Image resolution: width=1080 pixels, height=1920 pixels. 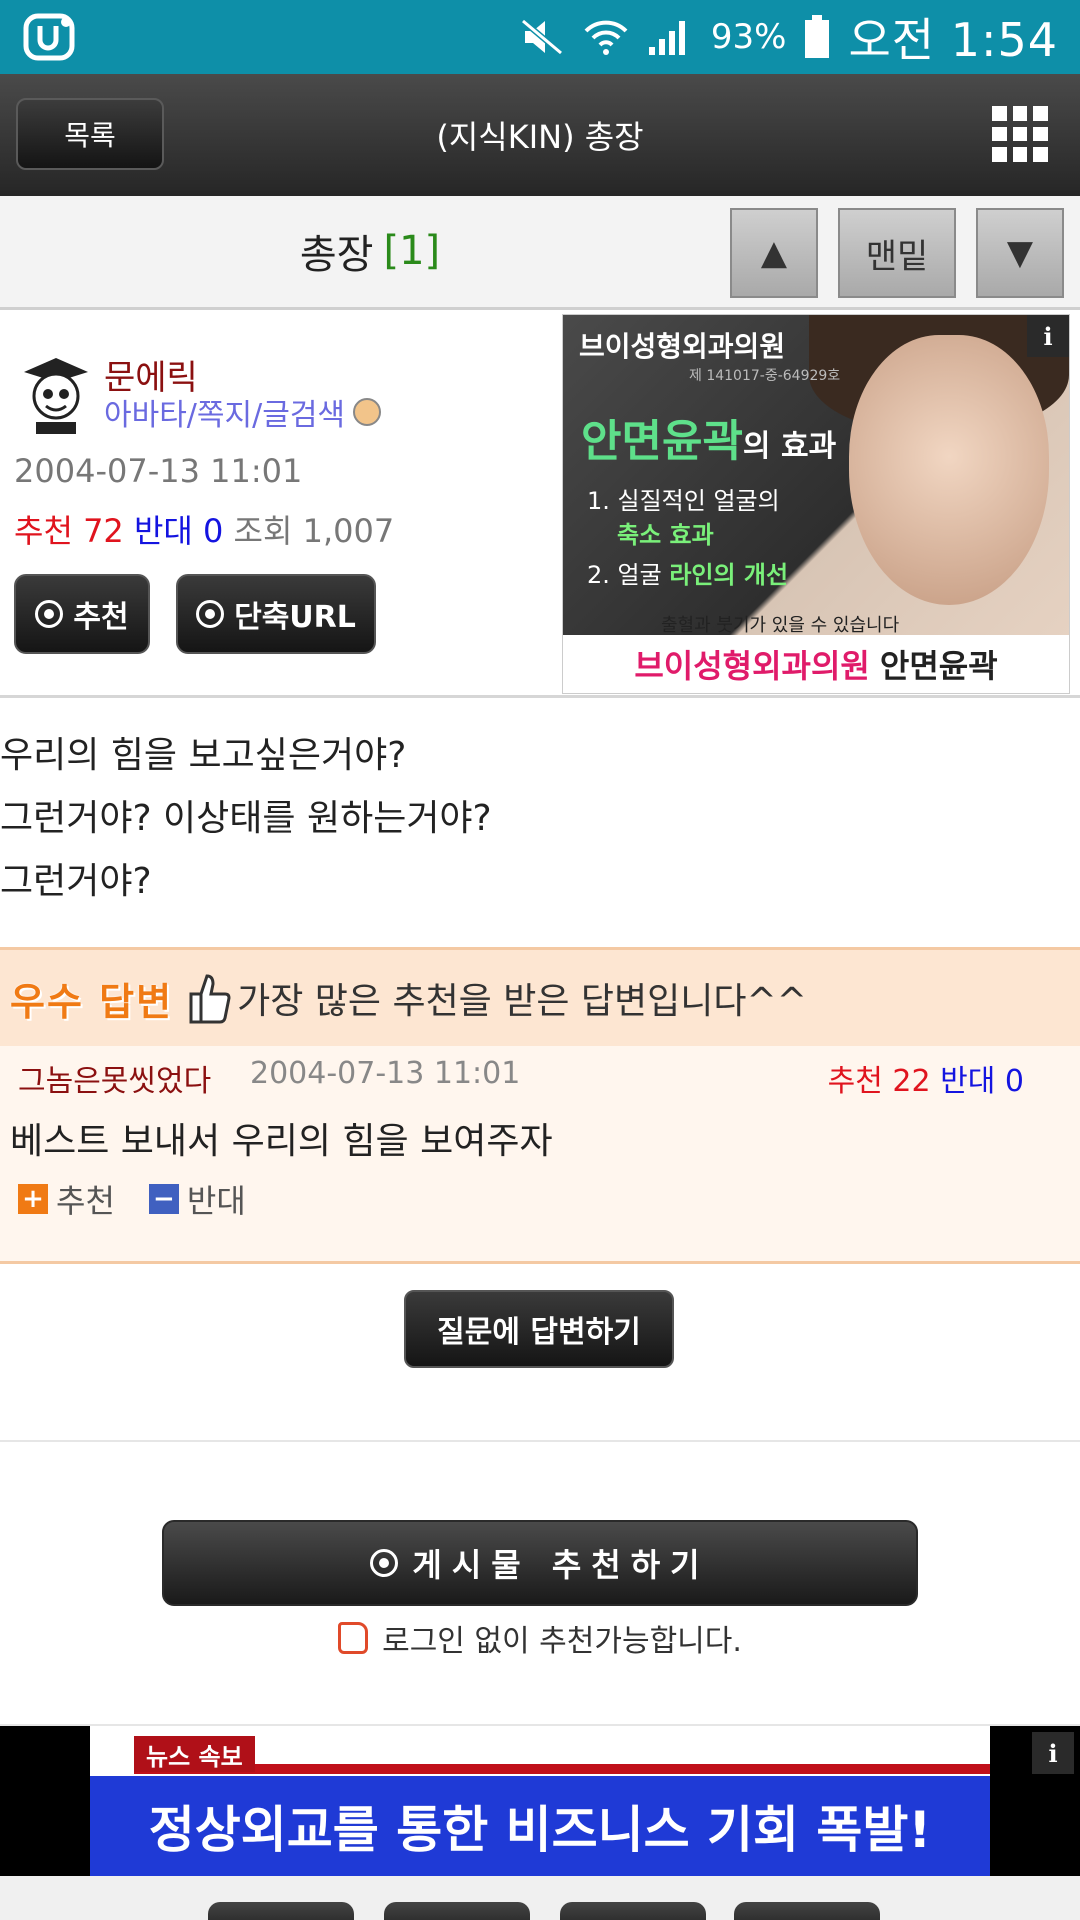 What do you see at coordinates (1048, 336) in the screenshot?
I see `ad-info-icon: i` at bounding box center [1048, 336].